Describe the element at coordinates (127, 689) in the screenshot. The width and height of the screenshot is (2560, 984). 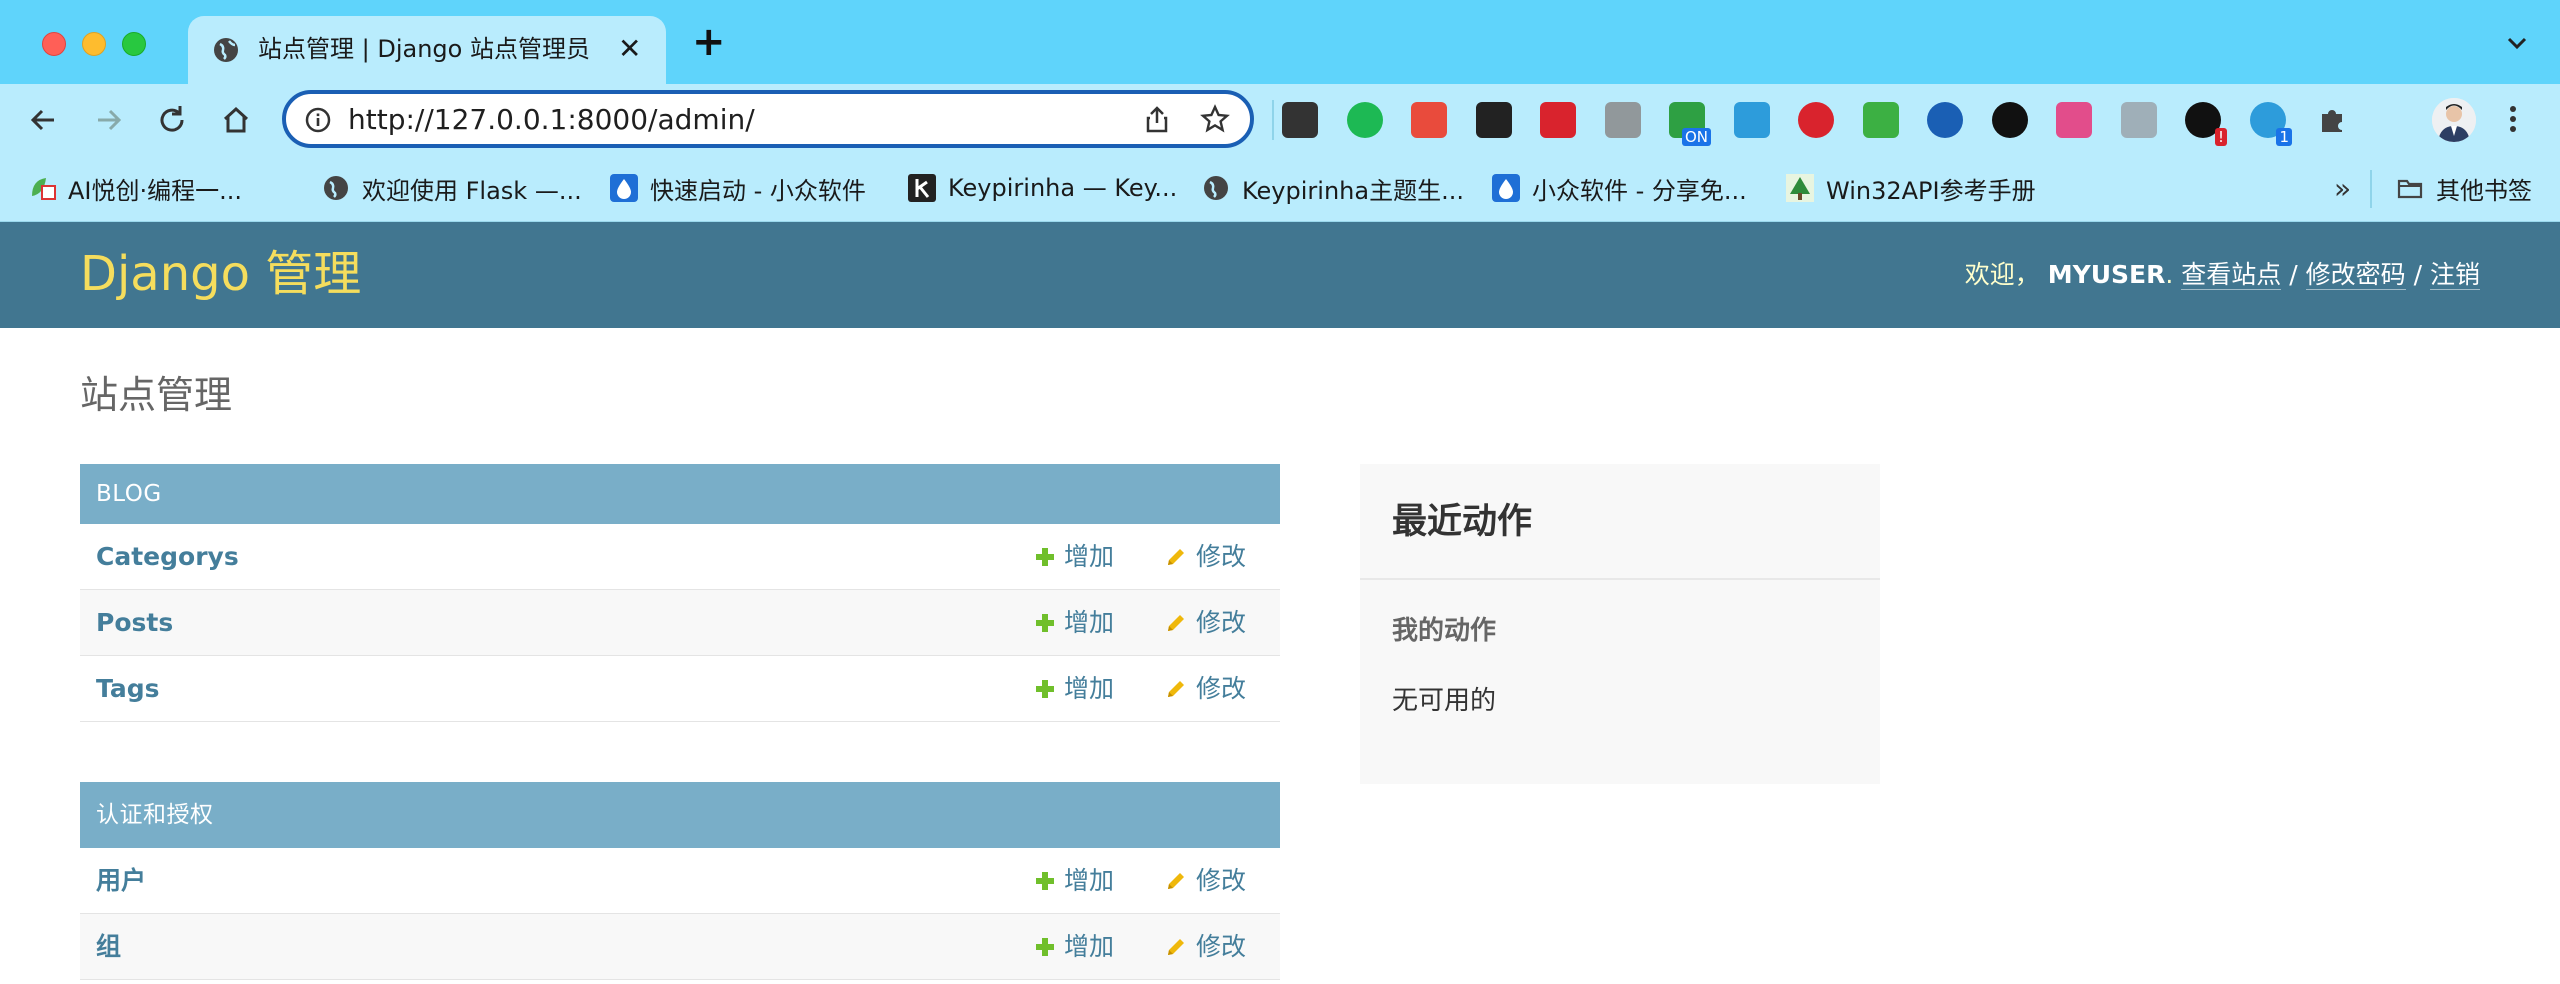
I see `model-link: Tags` at that location.